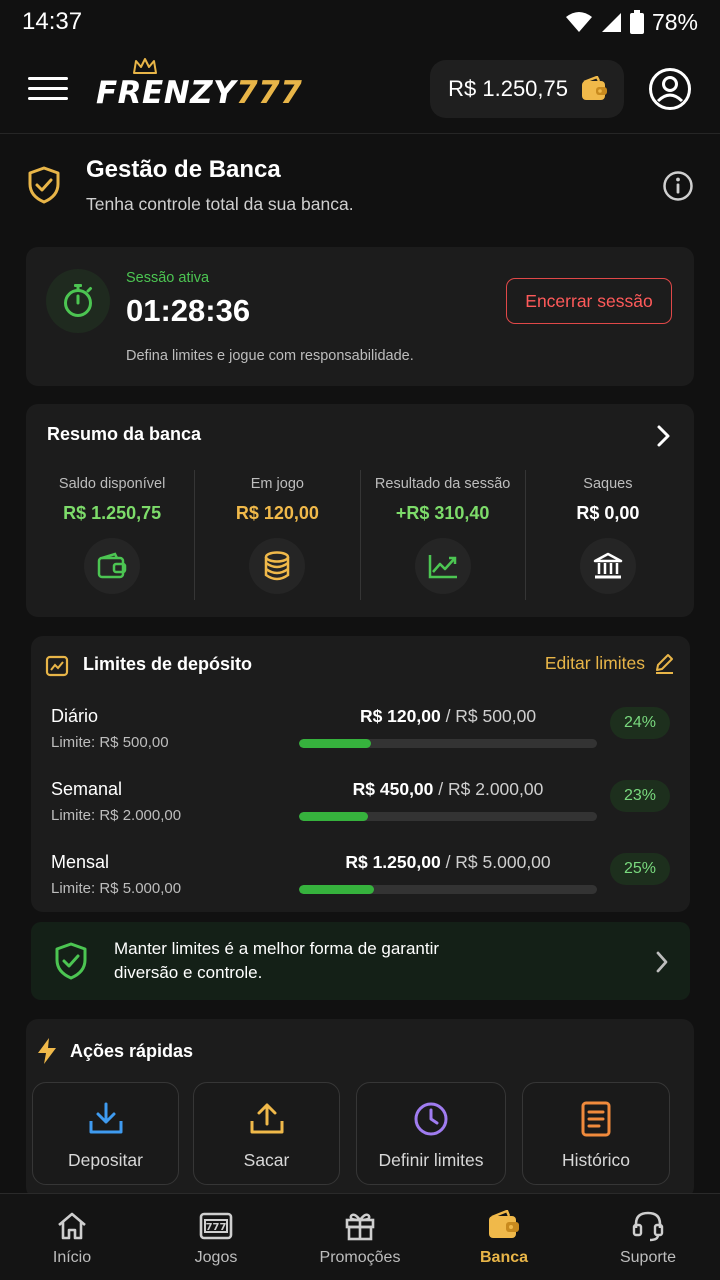 This screenshot has height=1280, width=720. I want to click on info-icon, so click(678, 186).